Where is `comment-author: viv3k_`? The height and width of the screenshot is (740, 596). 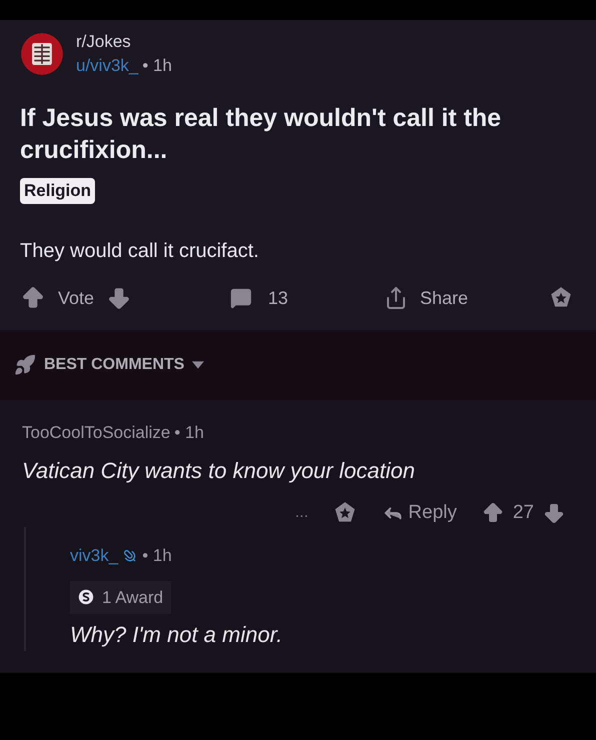
comment-author: viv3k_ is located at coordinates (94, 555).